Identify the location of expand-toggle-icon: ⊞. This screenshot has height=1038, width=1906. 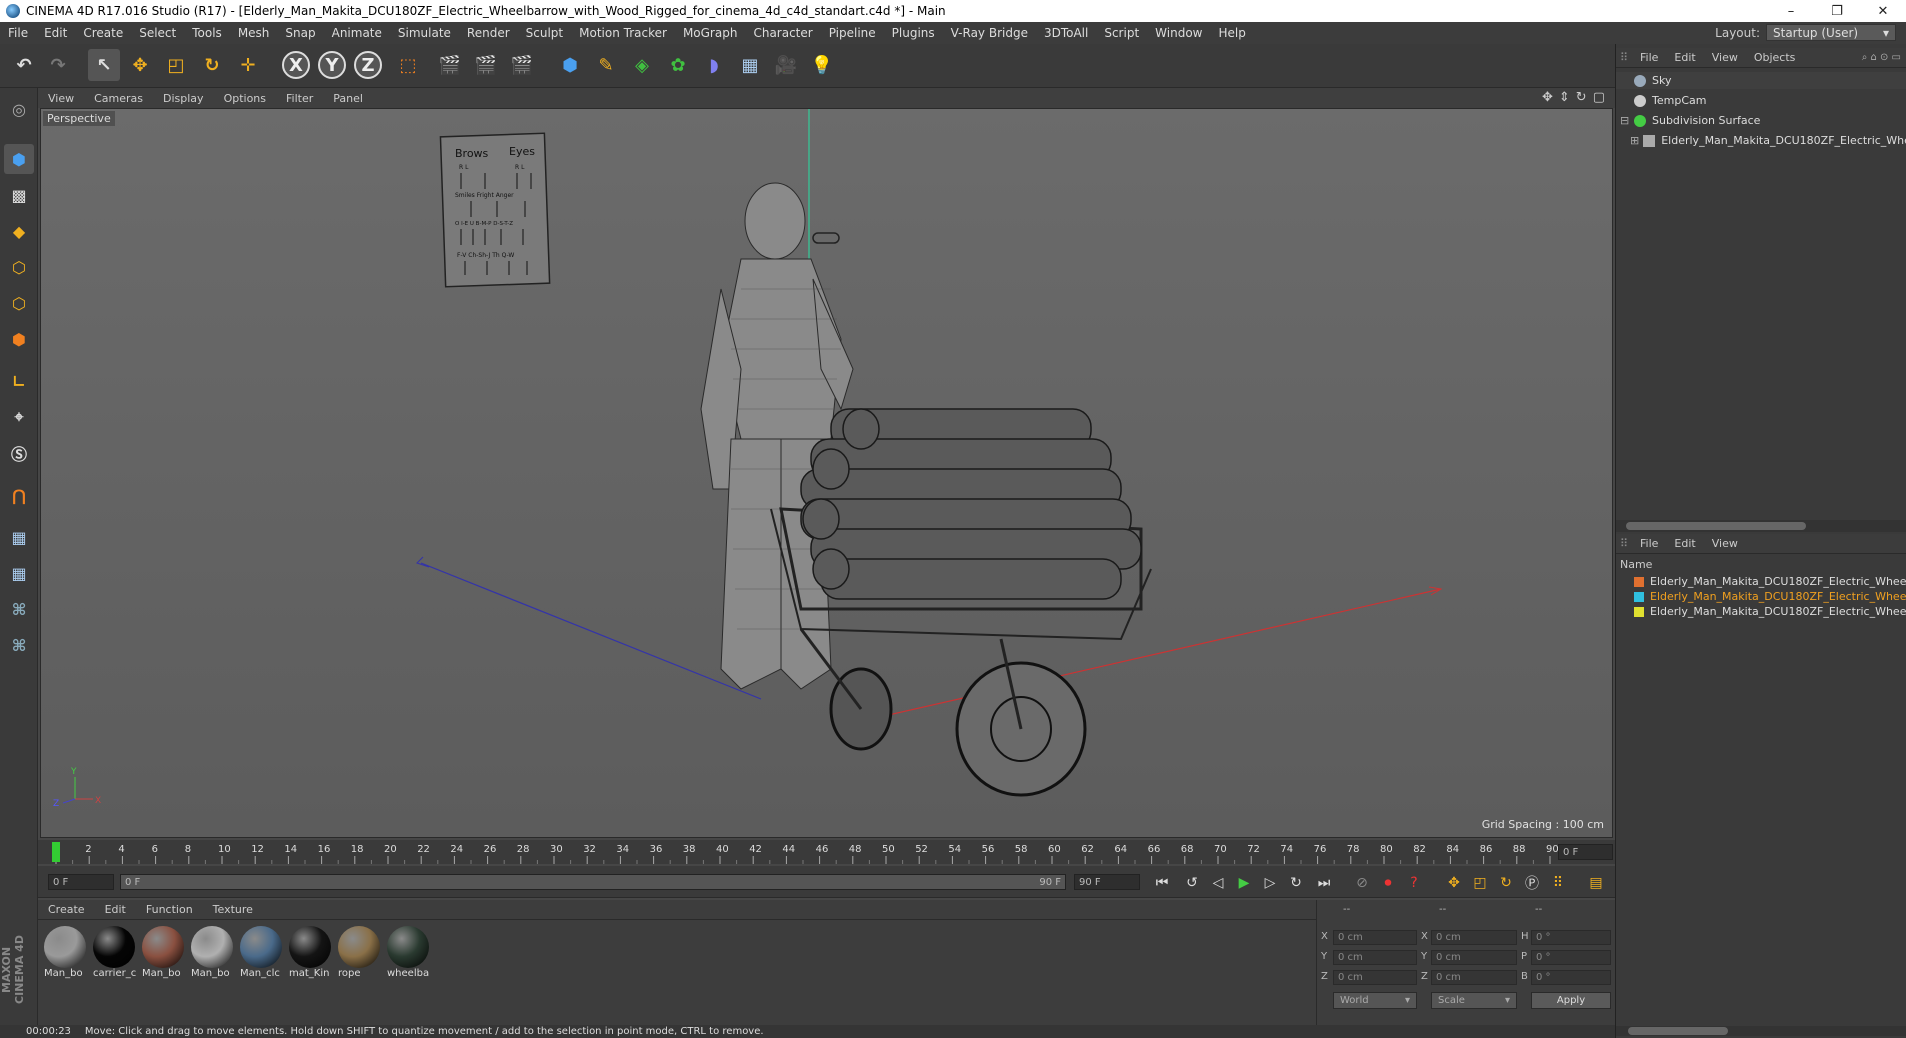
(1634, 140).